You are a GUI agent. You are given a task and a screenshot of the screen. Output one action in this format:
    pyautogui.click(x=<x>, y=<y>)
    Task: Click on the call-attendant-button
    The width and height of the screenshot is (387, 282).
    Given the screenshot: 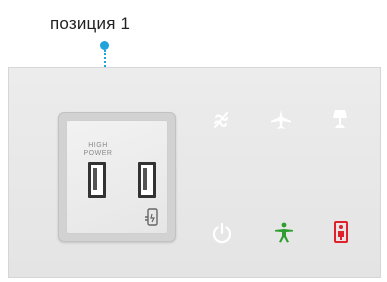 What is the action you would take?
    pyautogui.click(x=284, y=233)
    